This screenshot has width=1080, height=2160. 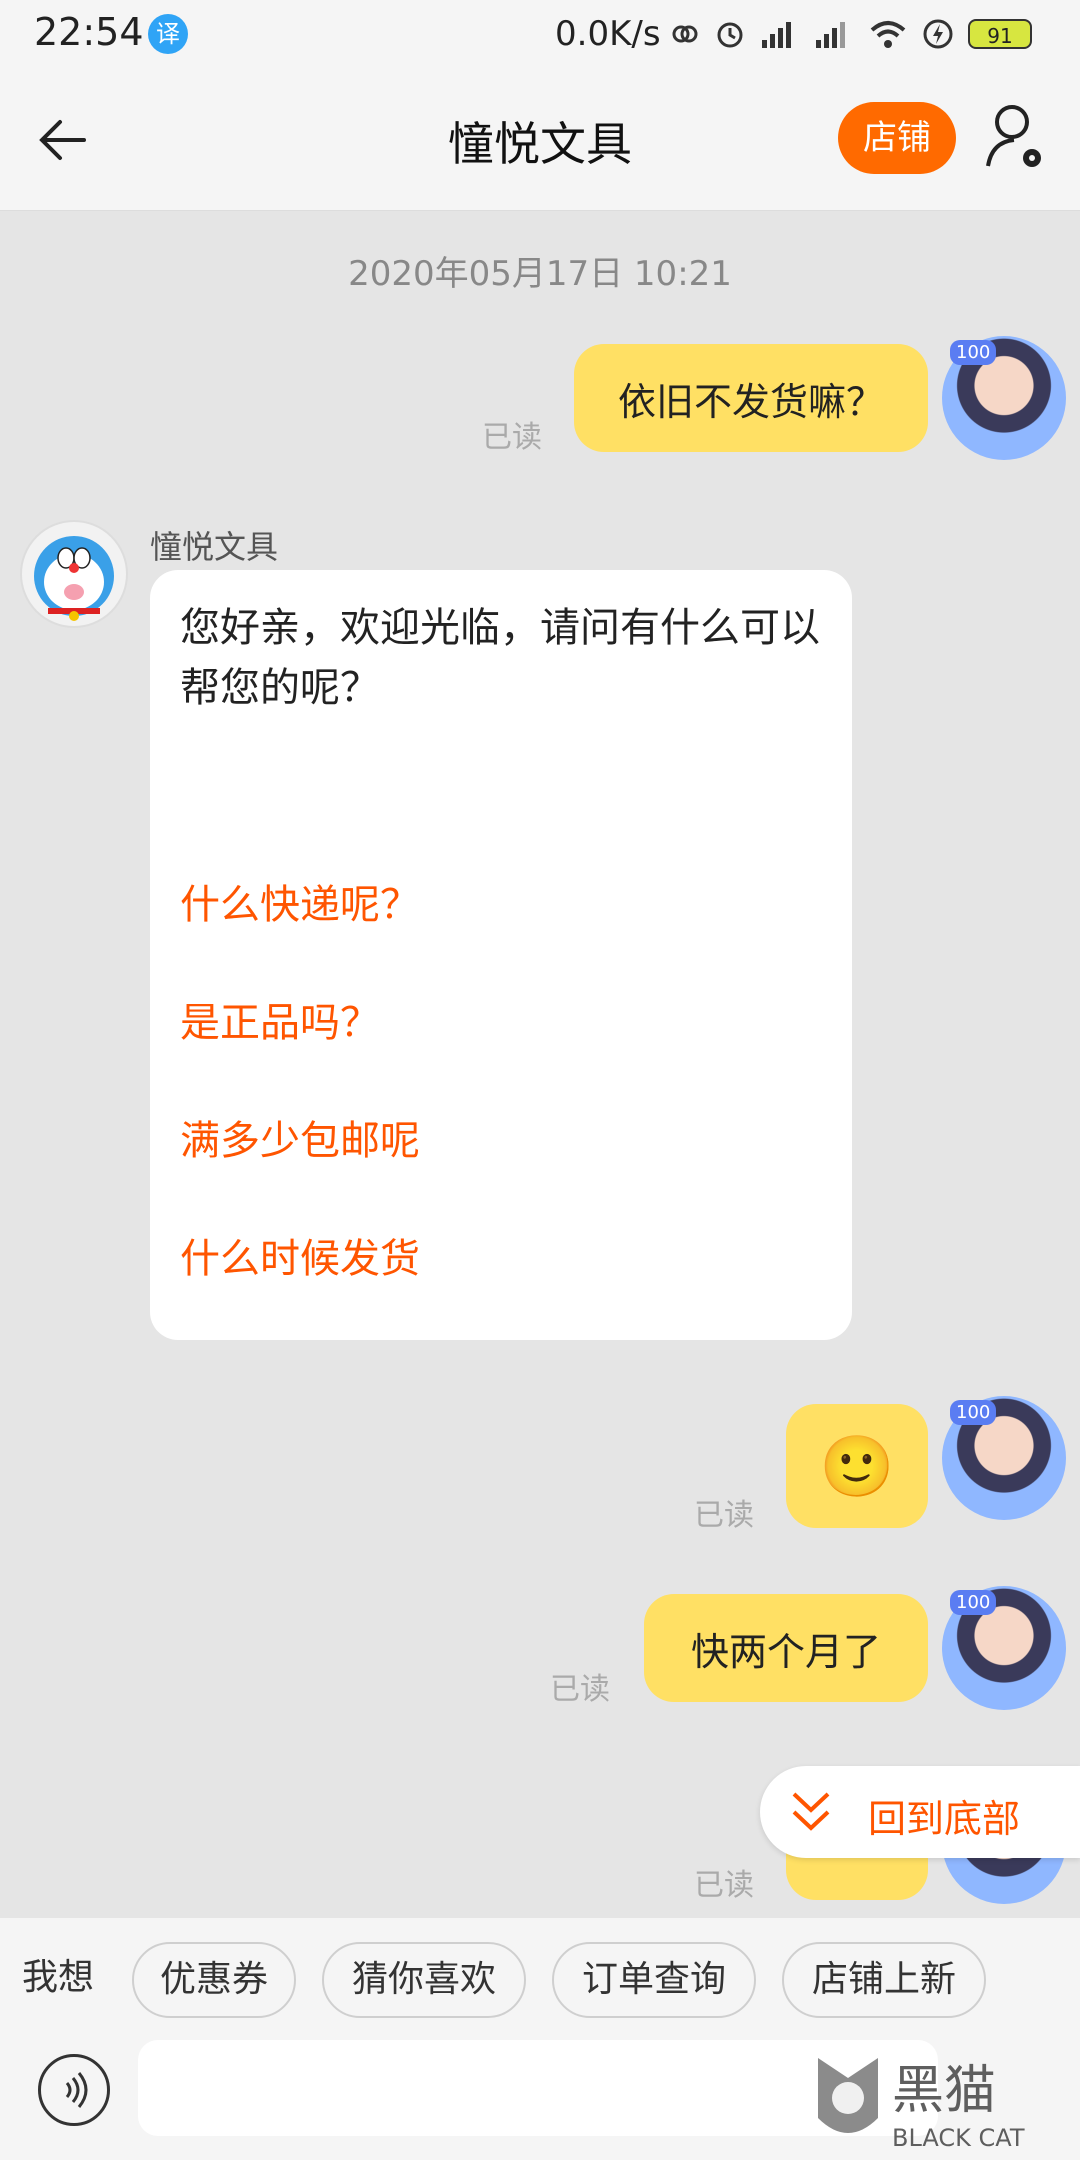 What do you see at coordinates (751, 398) in the screenshot?
I see `my-message-bubble: 依旧不发货嘛？` at bounding box center [751, 398].